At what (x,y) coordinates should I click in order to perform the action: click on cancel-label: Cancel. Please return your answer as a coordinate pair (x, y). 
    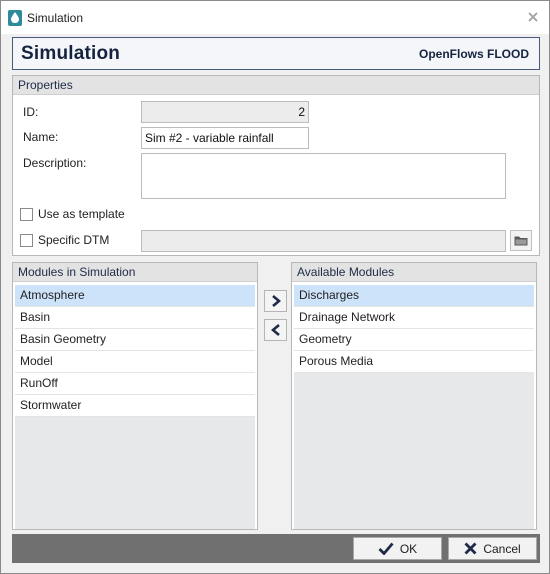
    Looking at the image, I should click on (502, 548).